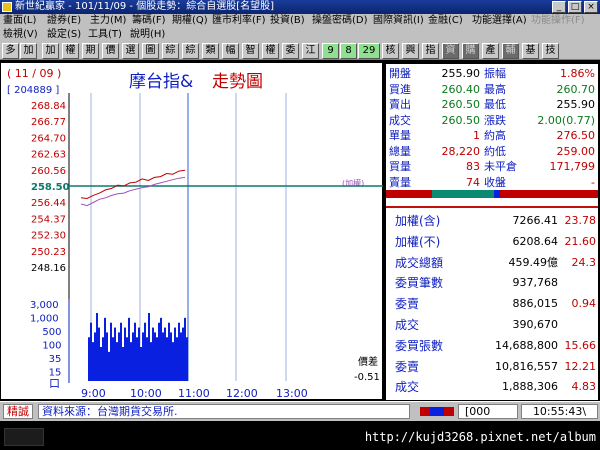 Image resolution: width=600 pixels, height=450 pixels. What do you see at coordinates (591, 7) in the screenshot?
I see `close-button: ×` at bounding box center [591, 7].